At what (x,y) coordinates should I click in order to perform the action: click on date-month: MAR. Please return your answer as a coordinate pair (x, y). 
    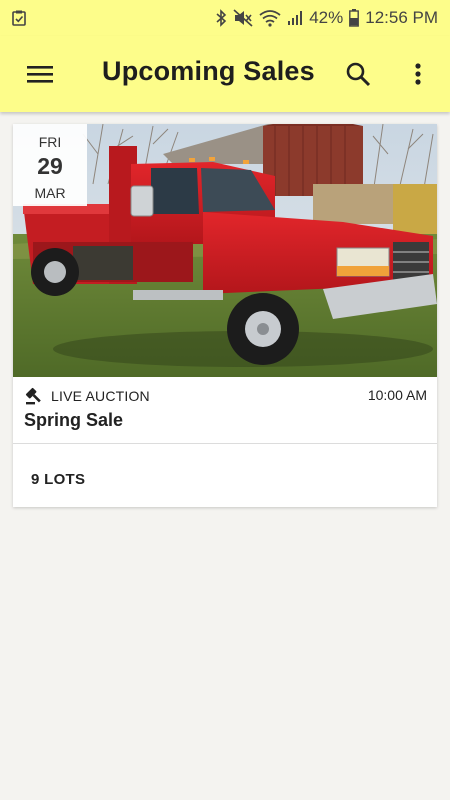
    Looking at the image, I should click on (50, 193).